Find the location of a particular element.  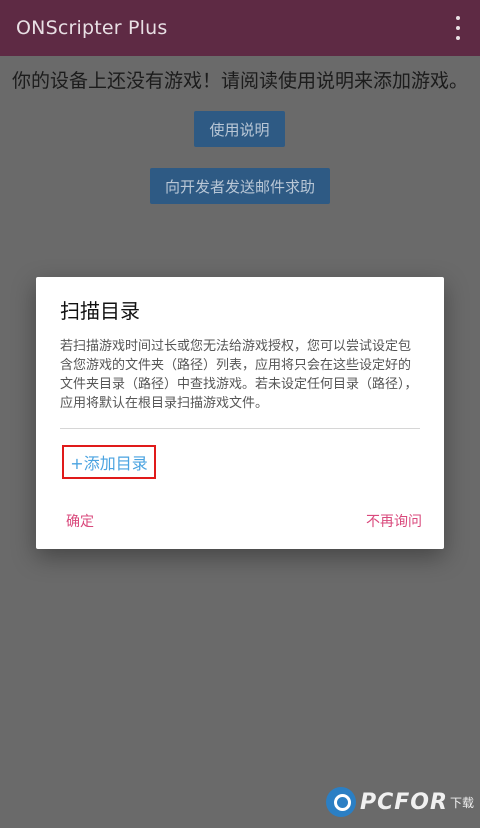

email-developer-button: 向开发者发送邮件求助 is located at coordinates (240, 186).